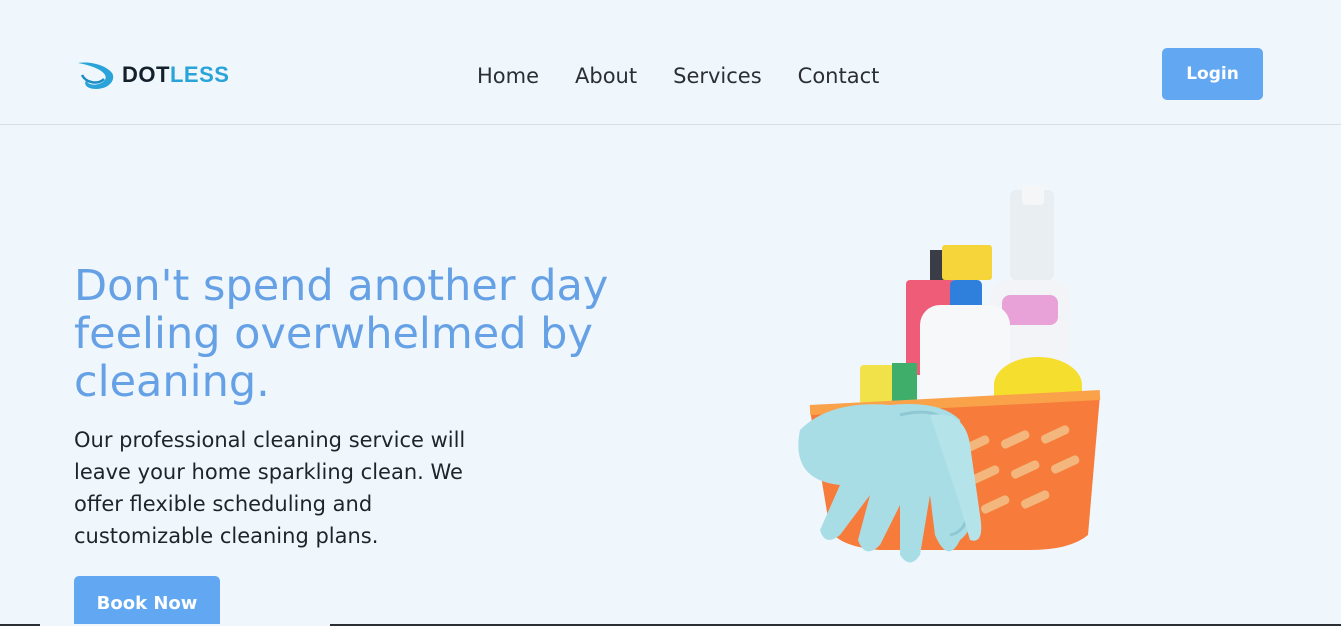  What do you see at coordinates (1212, 74) in the screenshot?
I see `login-button: Login` at bounding box center [1212, 74].